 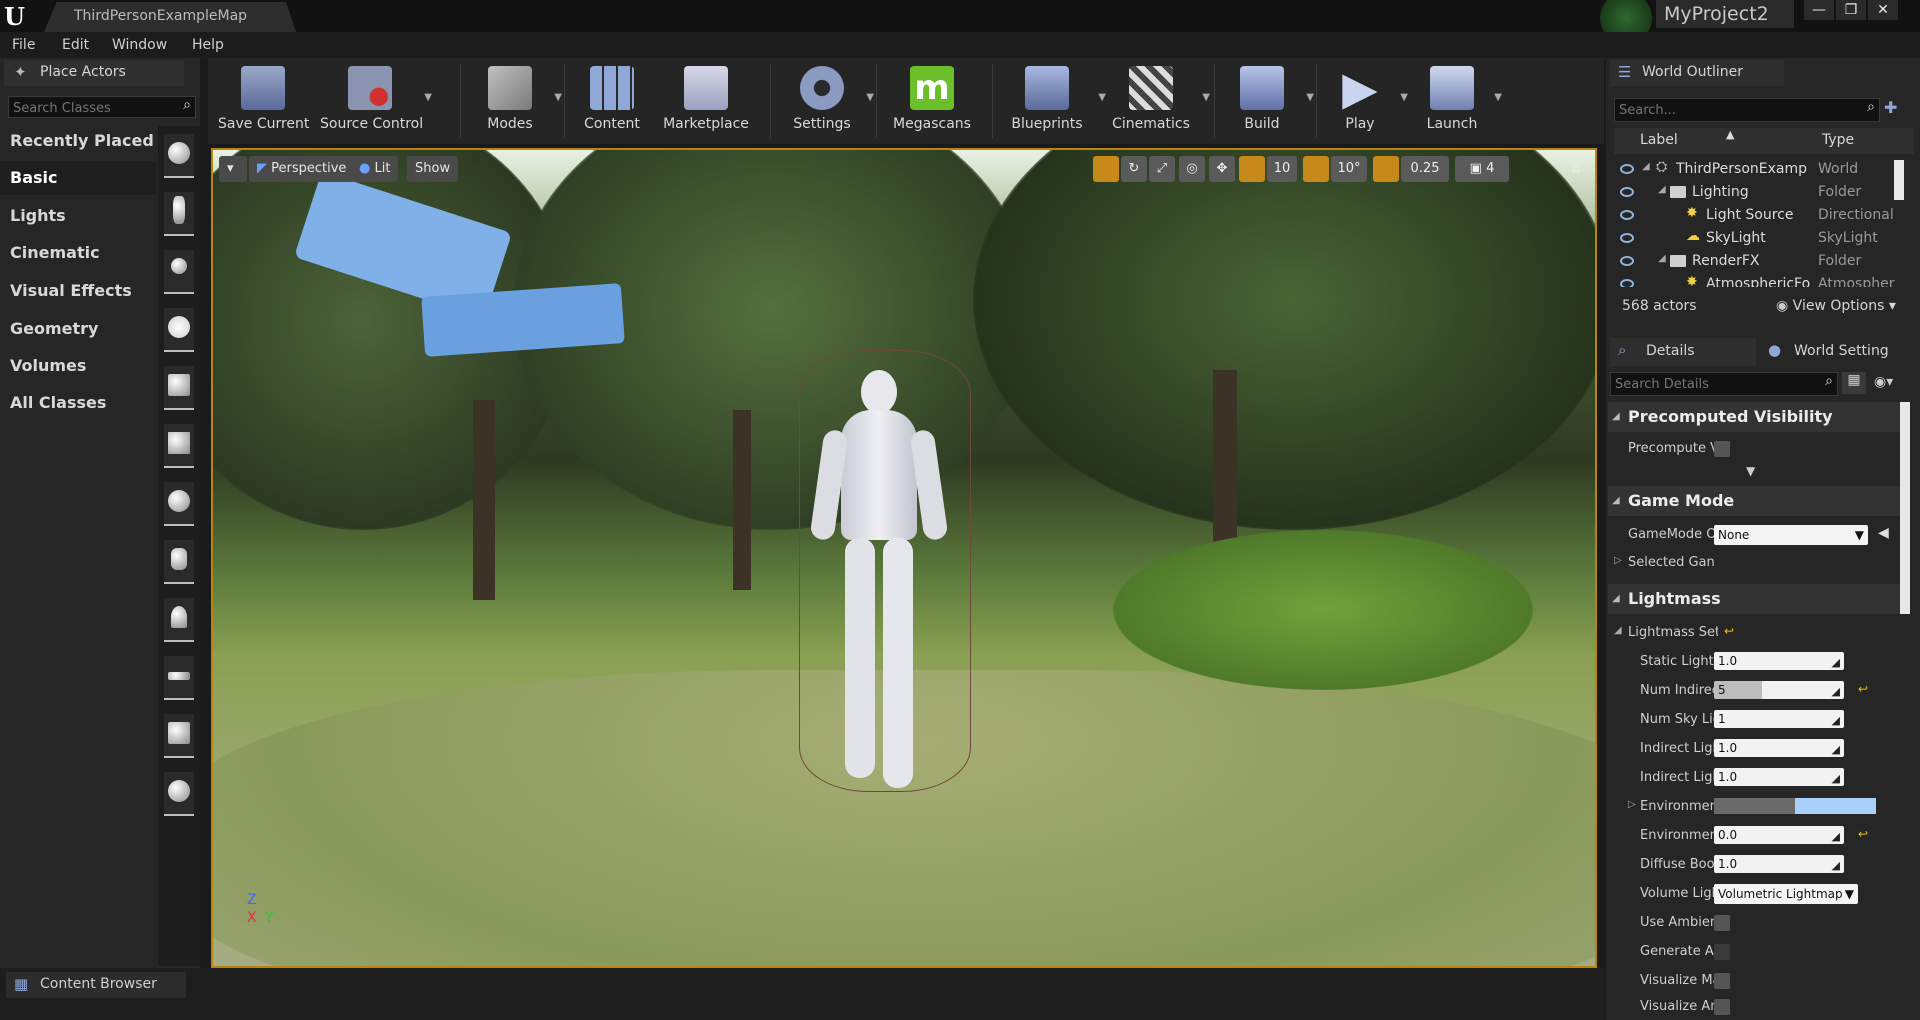 What do you see at coordinates (1366, 101) in the screenshot?
I see `play-button: ▶ Play ▼` at bounding box center [1366, 101].